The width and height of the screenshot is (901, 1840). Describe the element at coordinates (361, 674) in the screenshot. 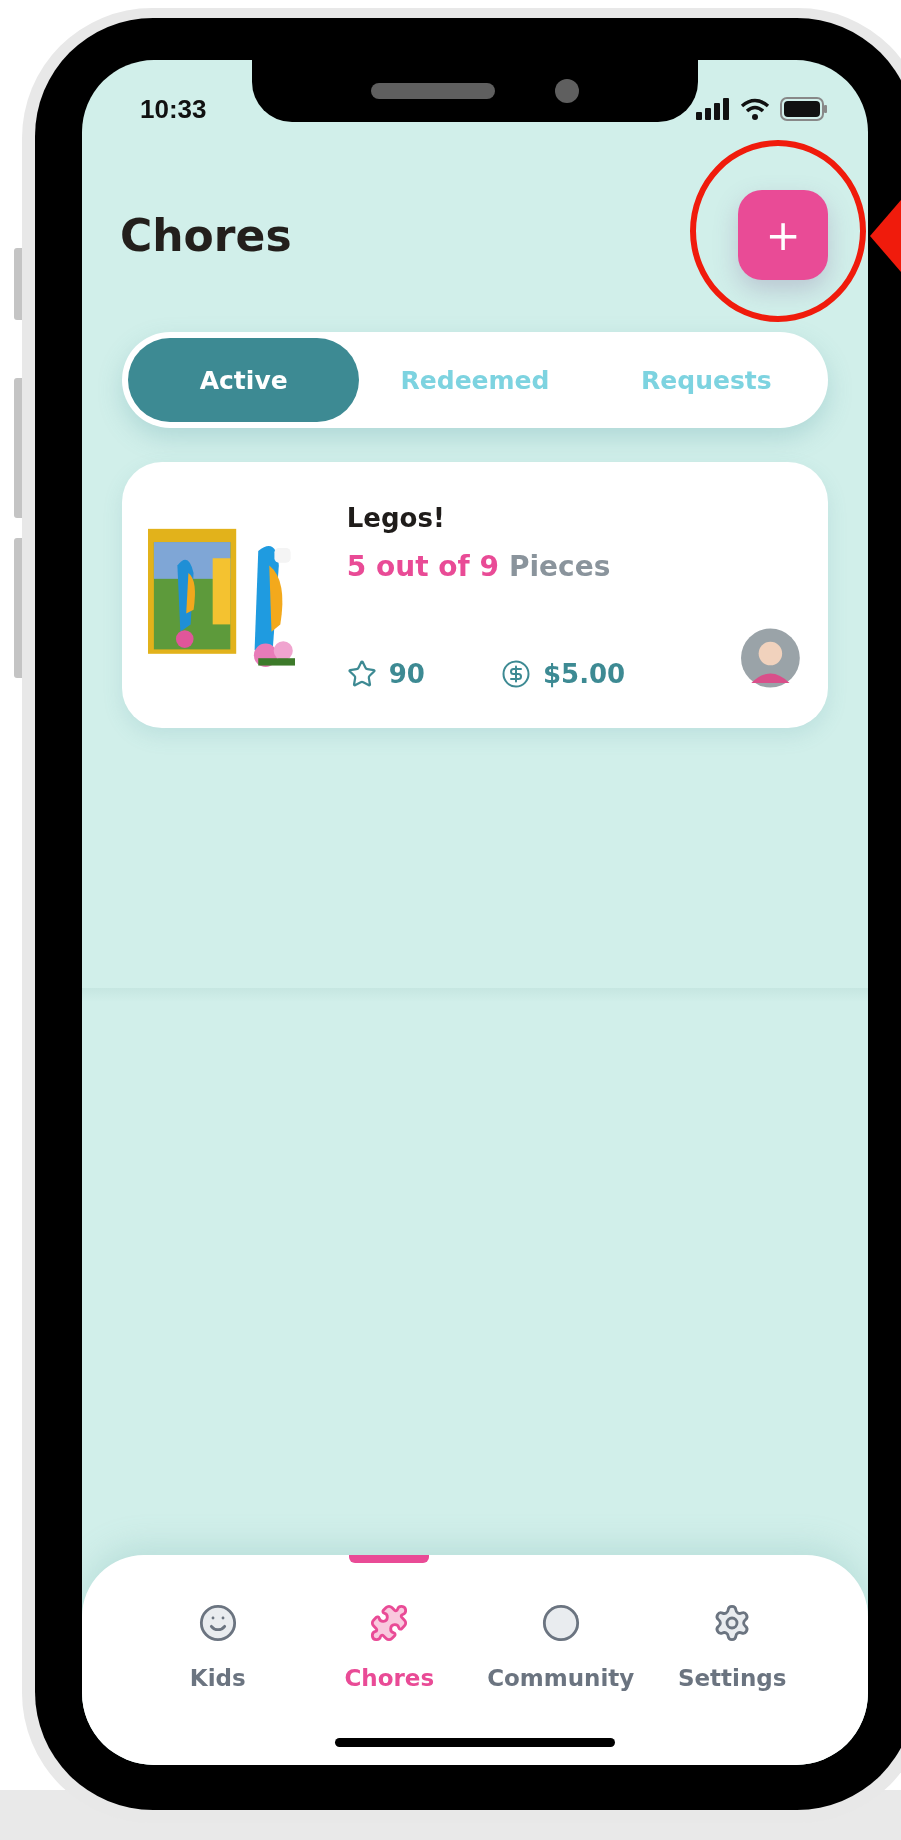

I see `star-icon` at that location.